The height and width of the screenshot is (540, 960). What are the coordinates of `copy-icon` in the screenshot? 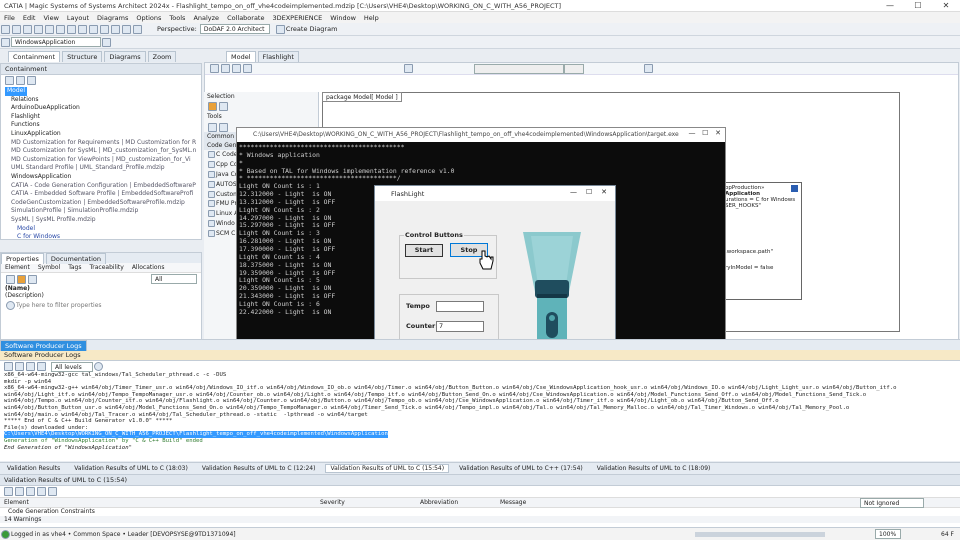 It's located at (71, 29).